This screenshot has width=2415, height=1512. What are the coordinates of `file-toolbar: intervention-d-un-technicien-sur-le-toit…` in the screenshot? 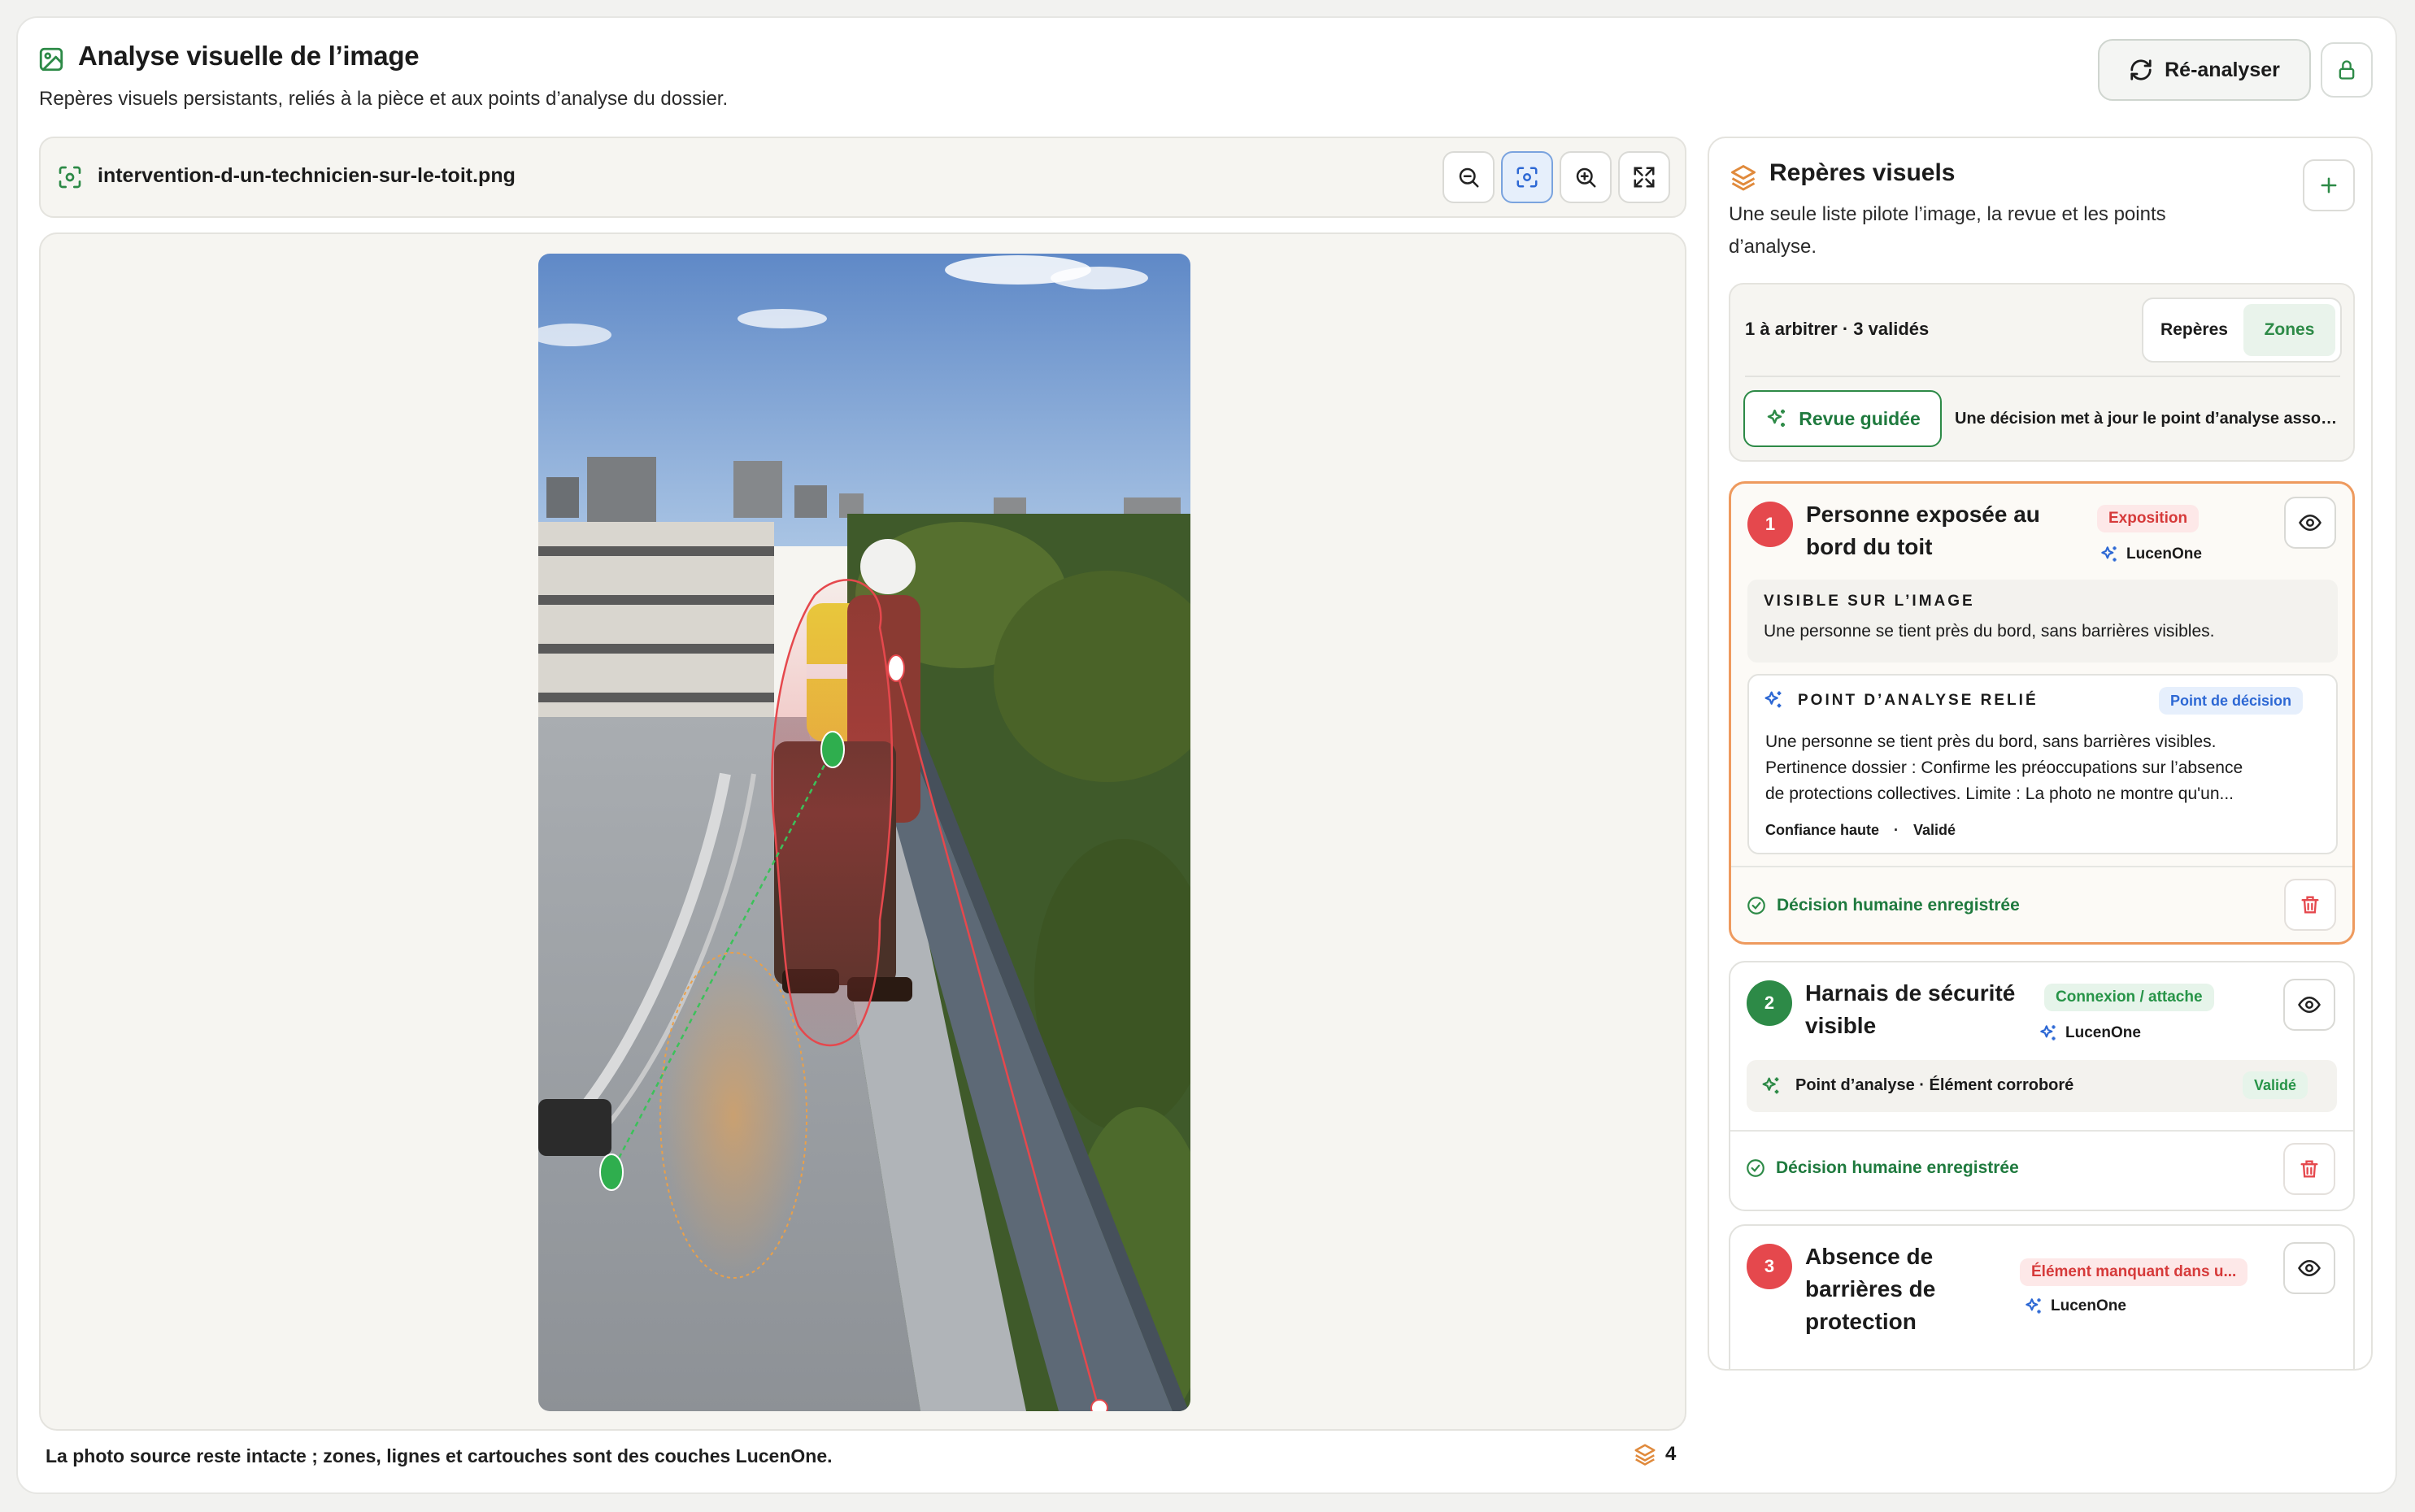 It's located at (863, 177).